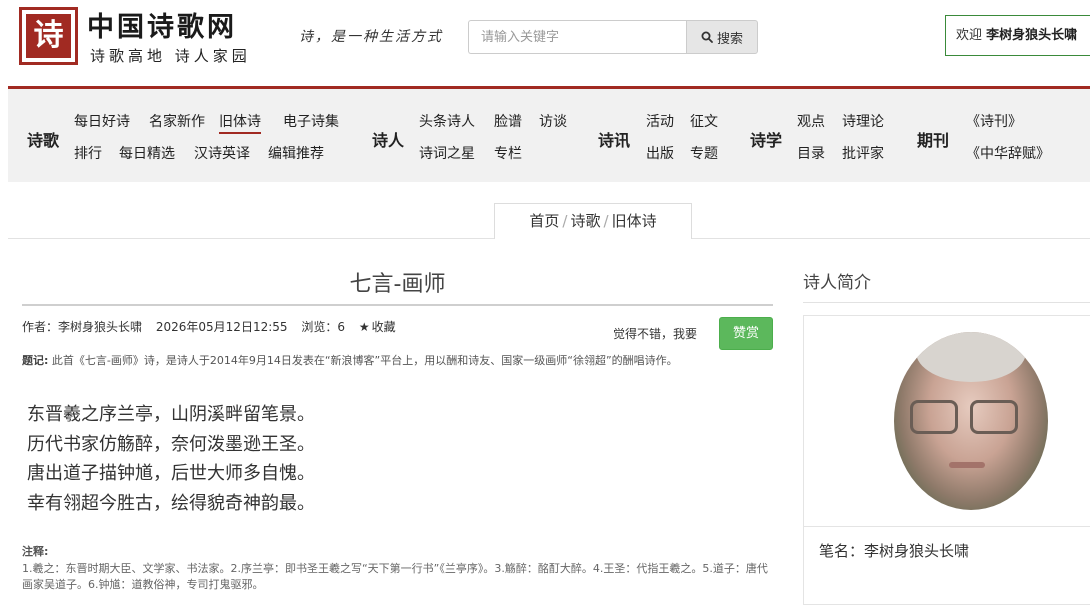 The height and width of the screenshot is (605, 1090). What do you see at coordinates (40, 327) in the screenshot?
I see `author-label: 作者：` at bounding box center [40, 327].